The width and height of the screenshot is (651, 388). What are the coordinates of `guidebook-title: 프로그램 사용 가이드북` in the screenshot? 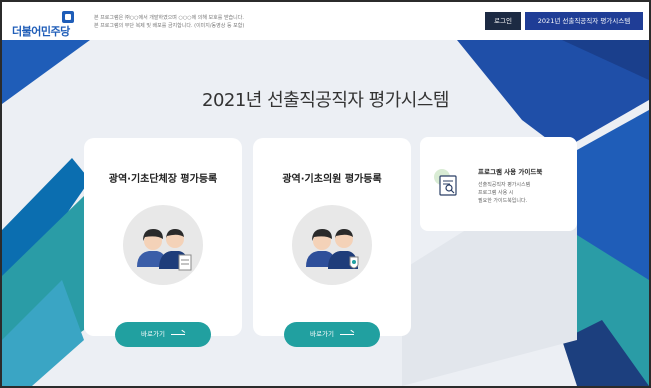 It's located at (510, 172).